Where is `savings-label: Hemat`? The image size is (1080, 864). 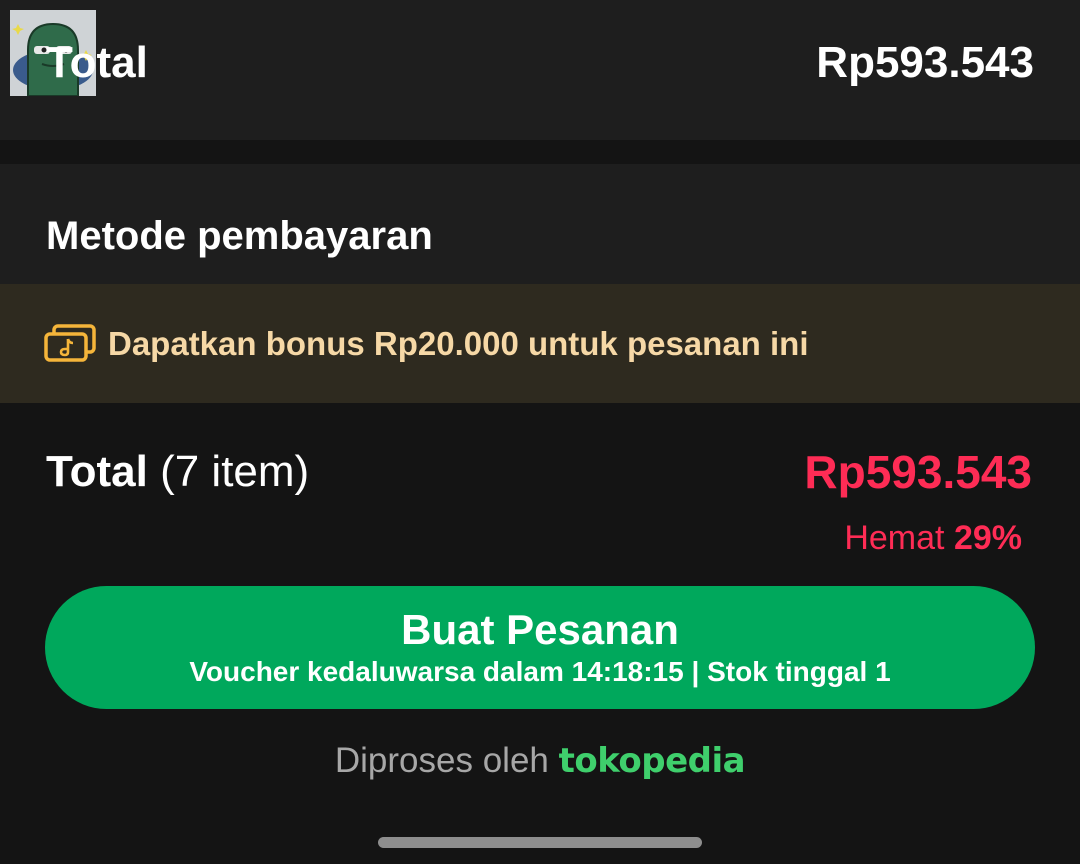 savings-label: Hemat is located at coordinates (894, 538).